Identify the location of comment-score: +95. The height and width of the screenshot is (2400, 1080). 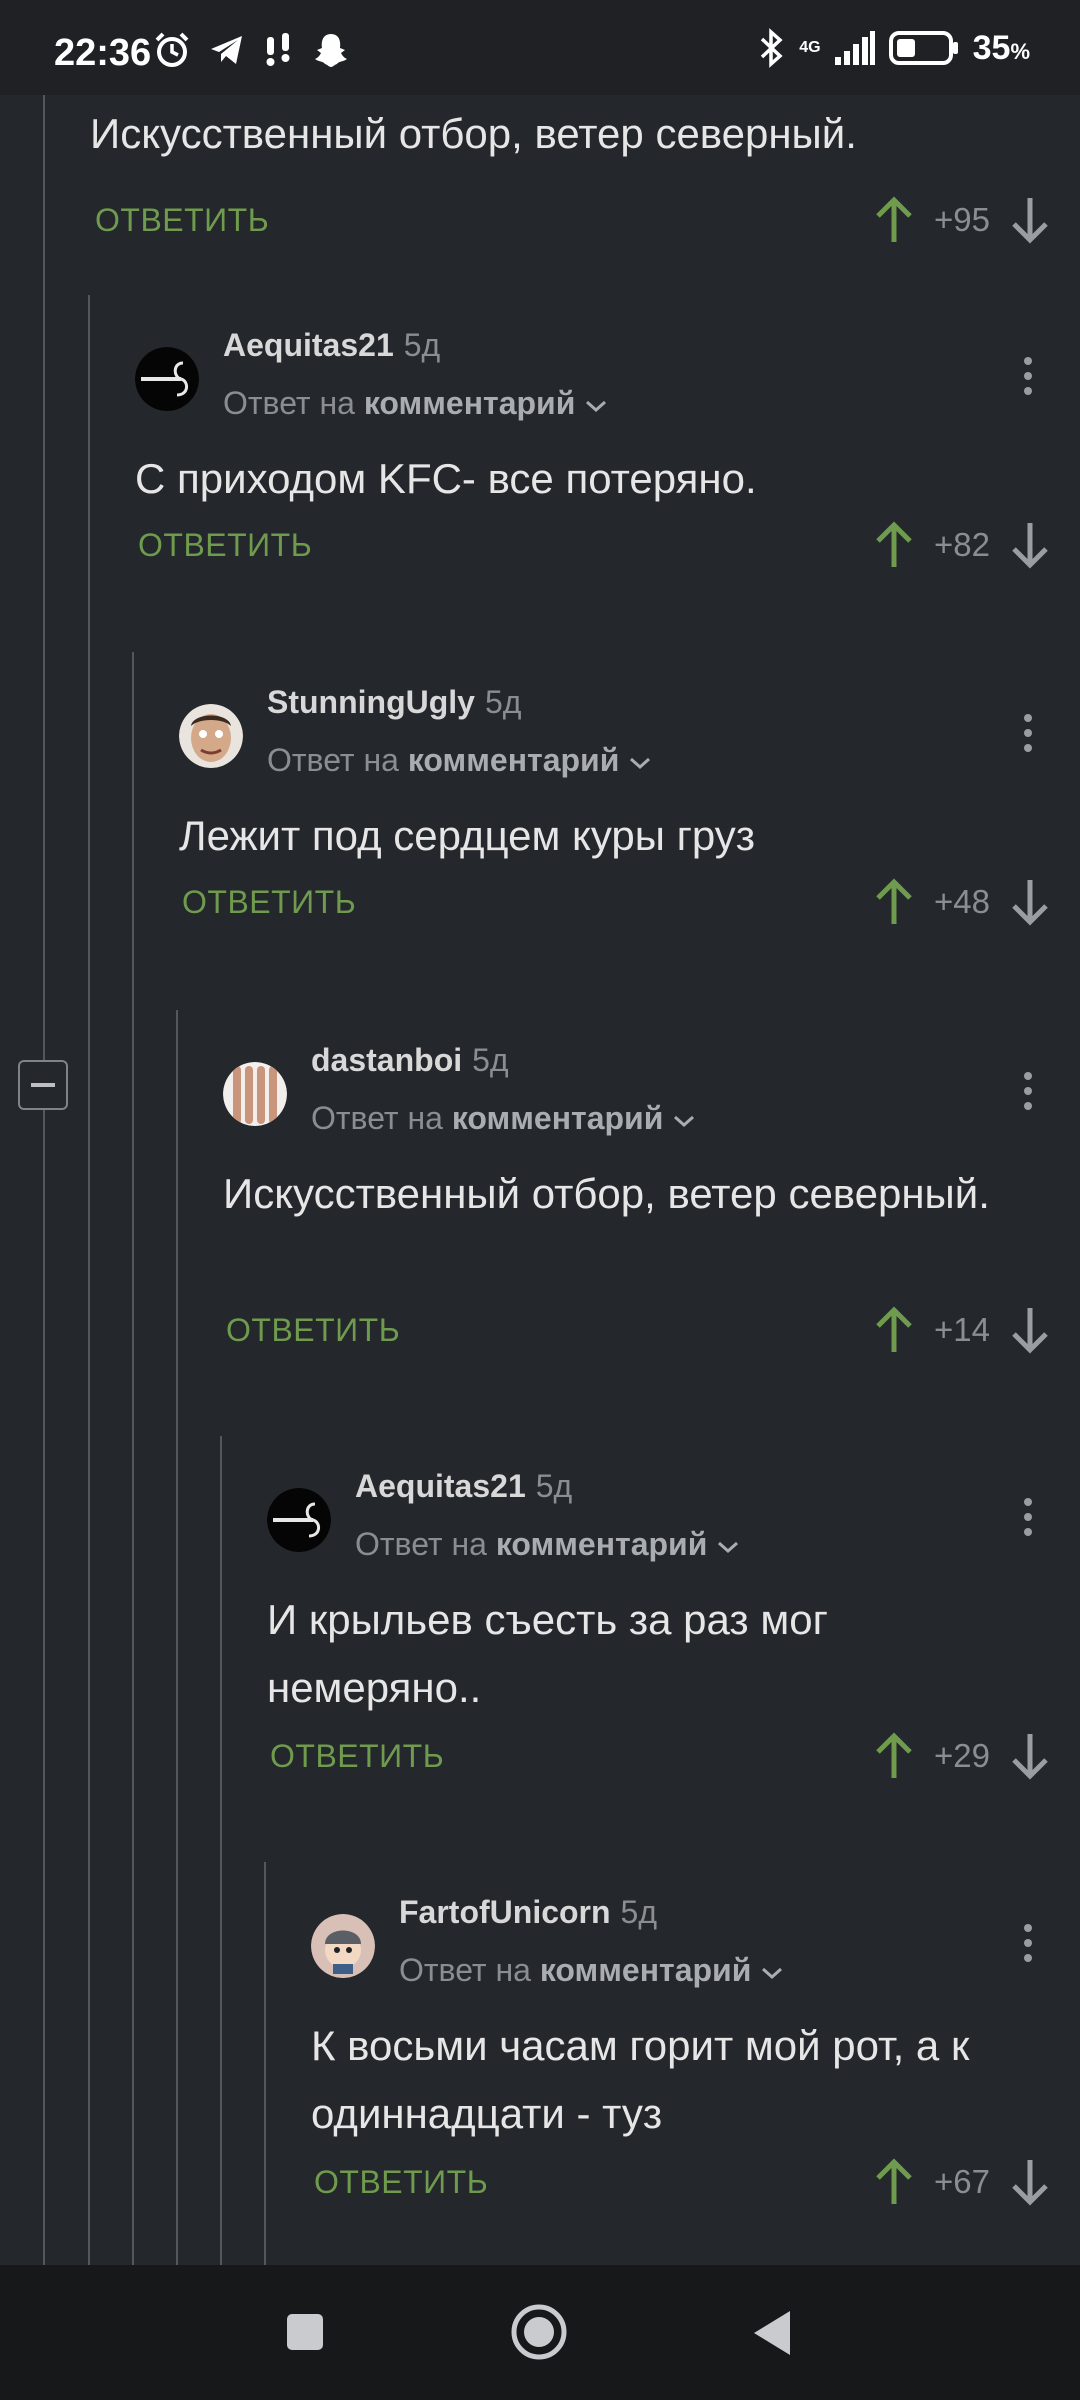
(962, 219).